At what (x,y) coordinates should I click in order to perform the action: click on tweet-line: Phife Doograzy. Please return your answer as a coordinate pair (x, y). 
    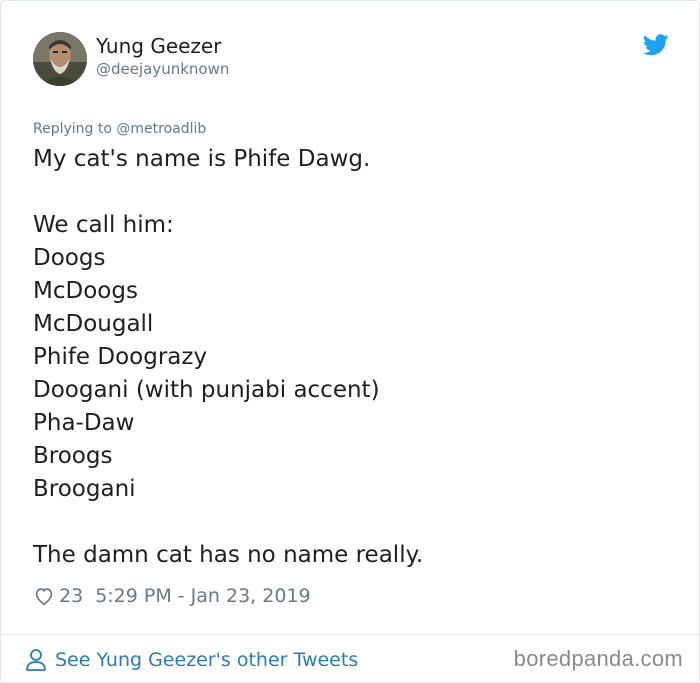
    Looking at the image, I should click on (120, 357).